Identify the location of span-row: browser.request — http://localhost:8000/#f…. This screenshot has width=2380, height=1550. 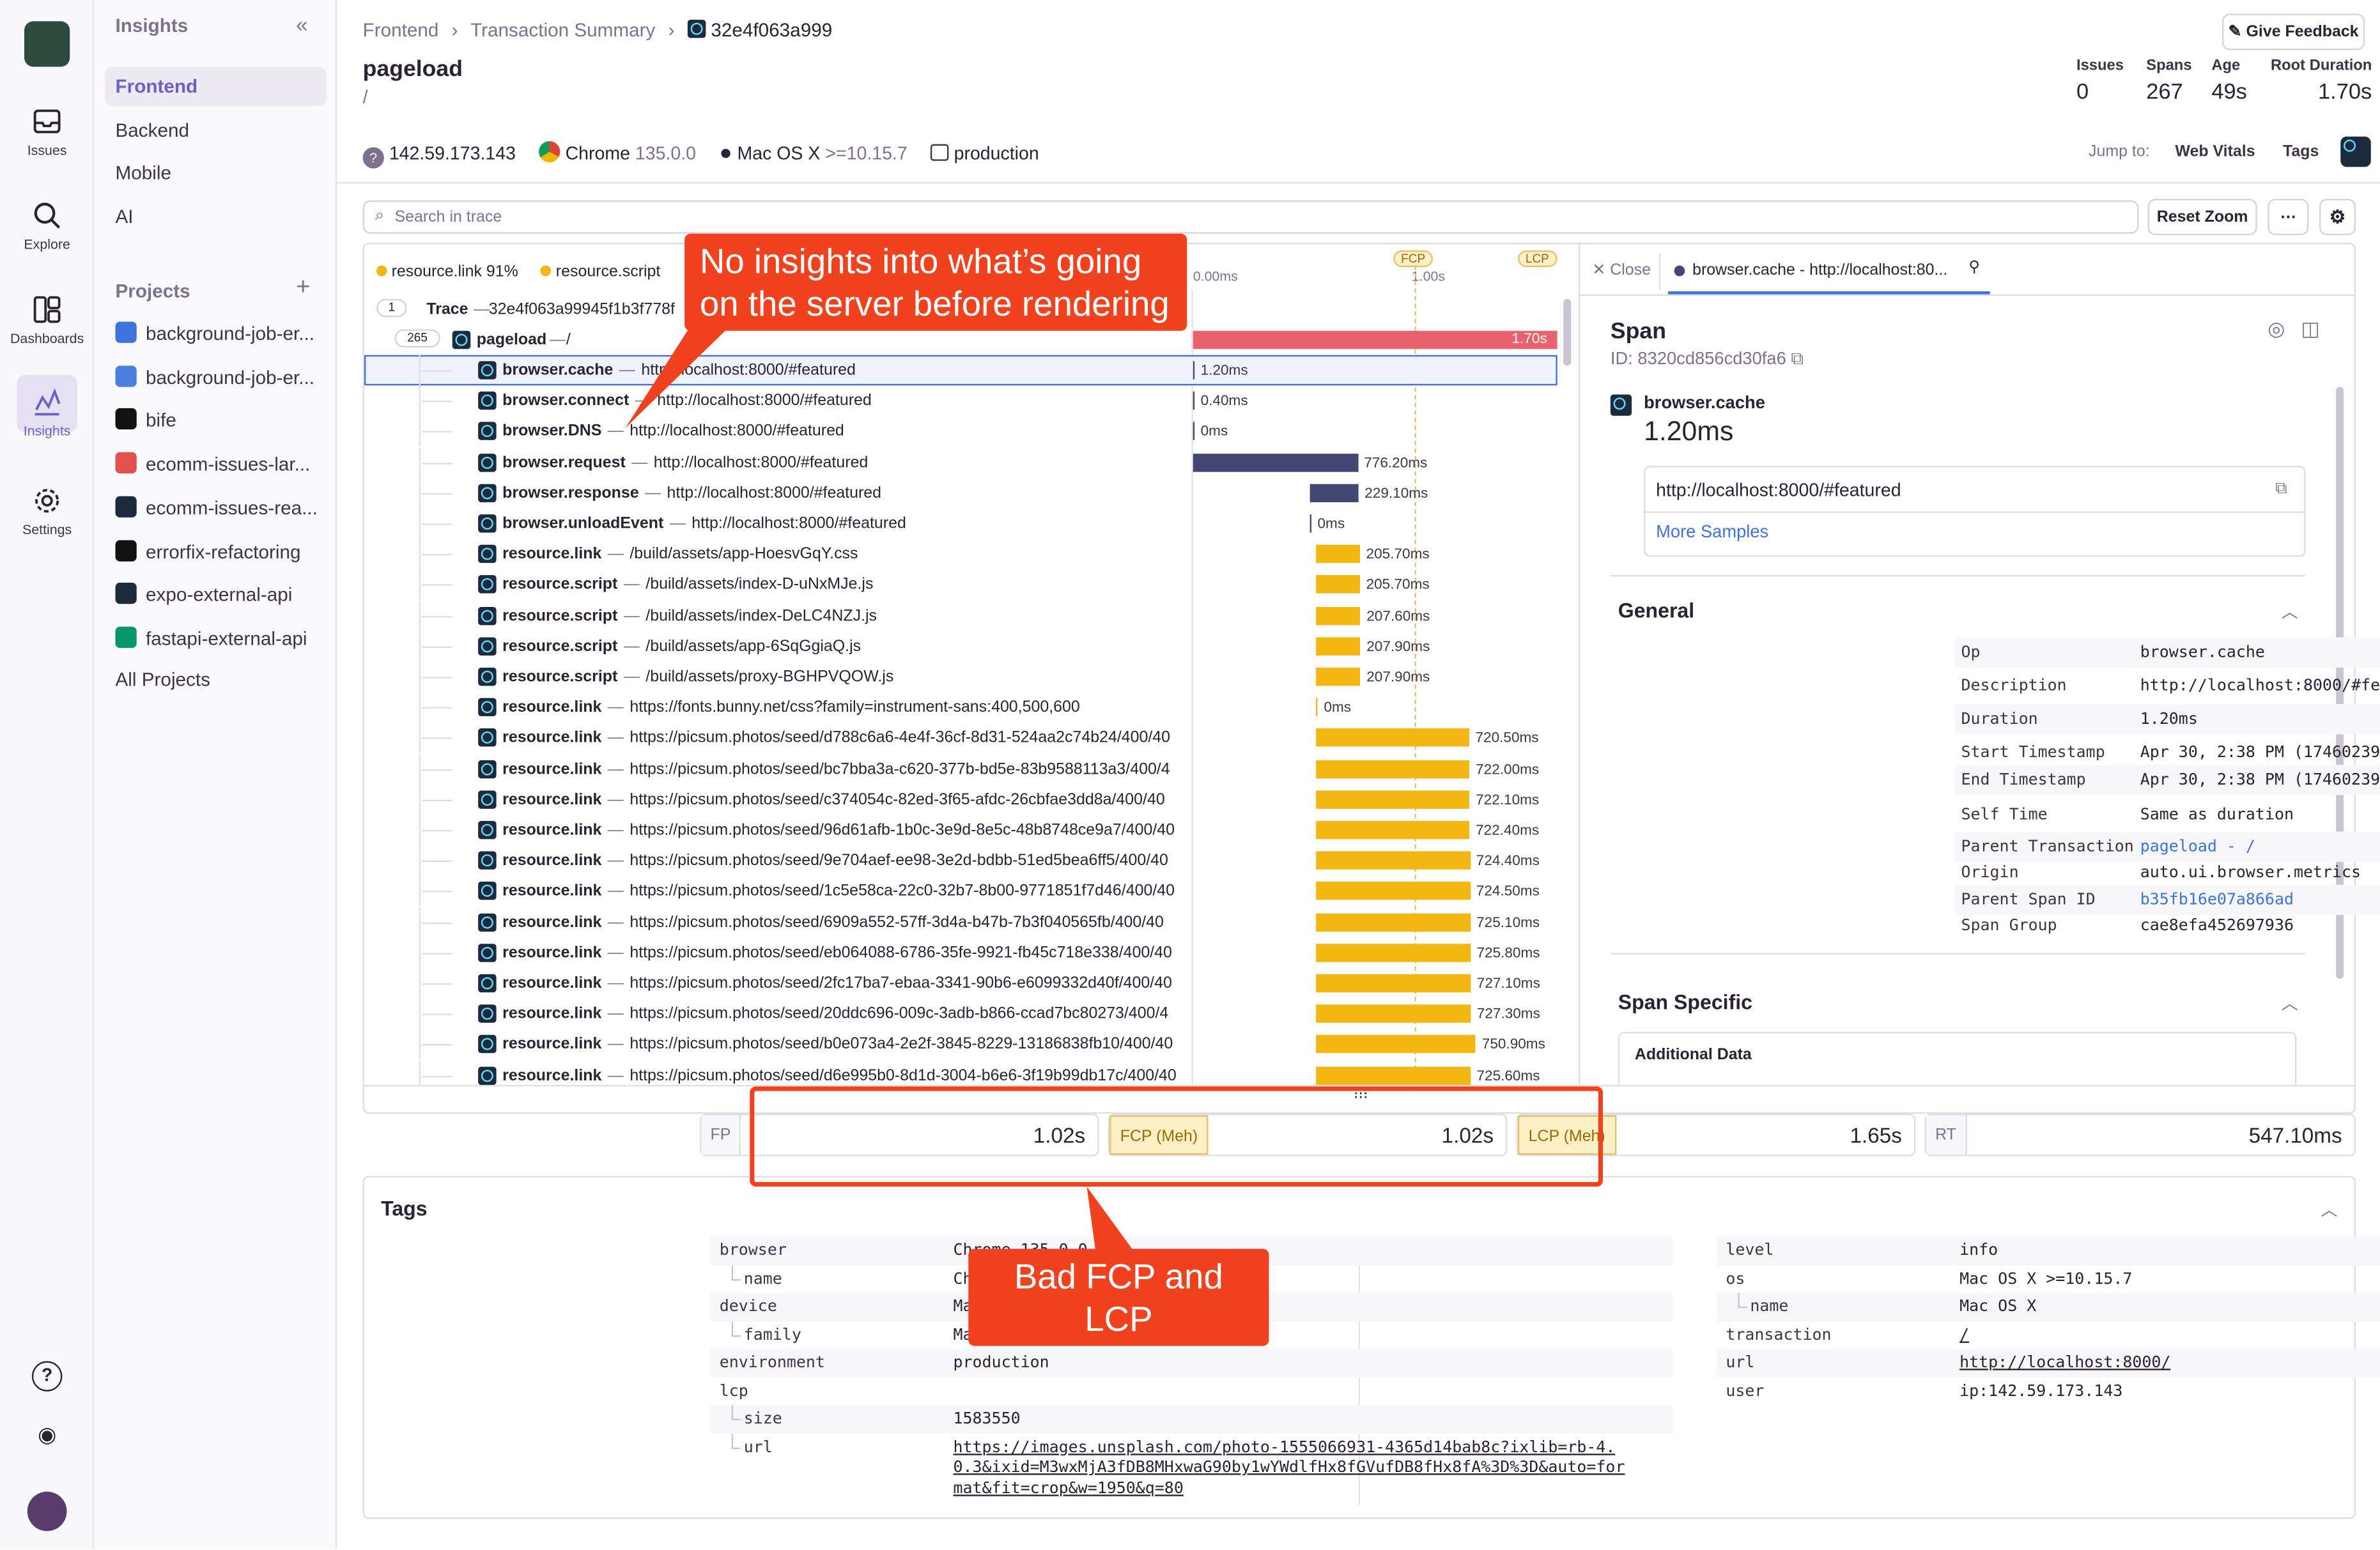
(961, 462).